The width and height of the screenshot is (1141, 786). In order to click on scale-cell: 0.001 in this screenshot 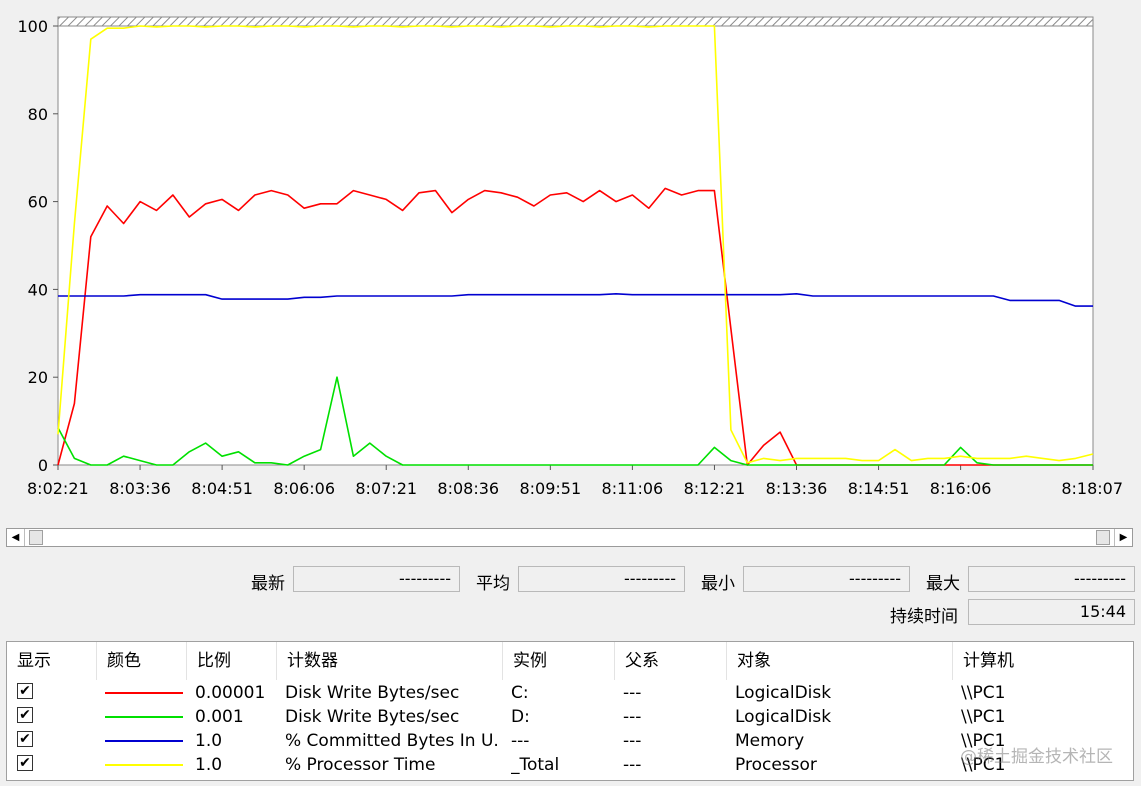, I will do `click(219, 717)`.